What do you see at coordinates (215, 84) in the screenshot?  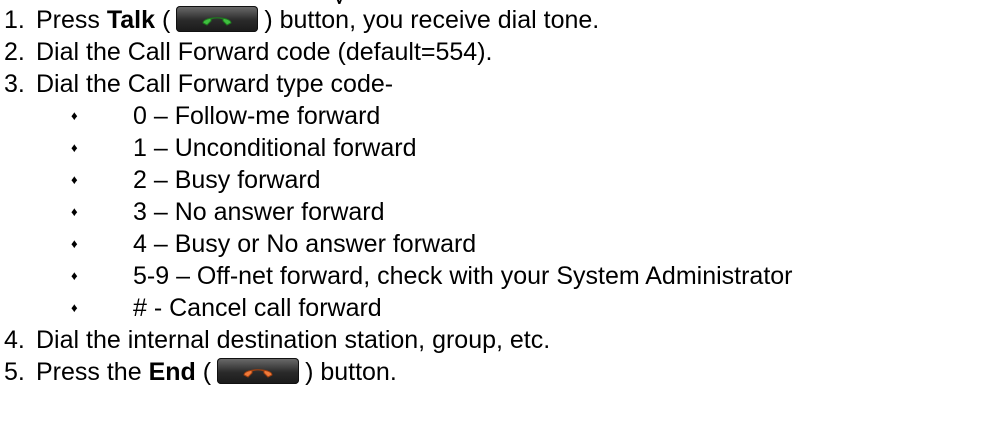 I see `step-text: Dial the Call Forward type code-` at bounding box center [215, 84].